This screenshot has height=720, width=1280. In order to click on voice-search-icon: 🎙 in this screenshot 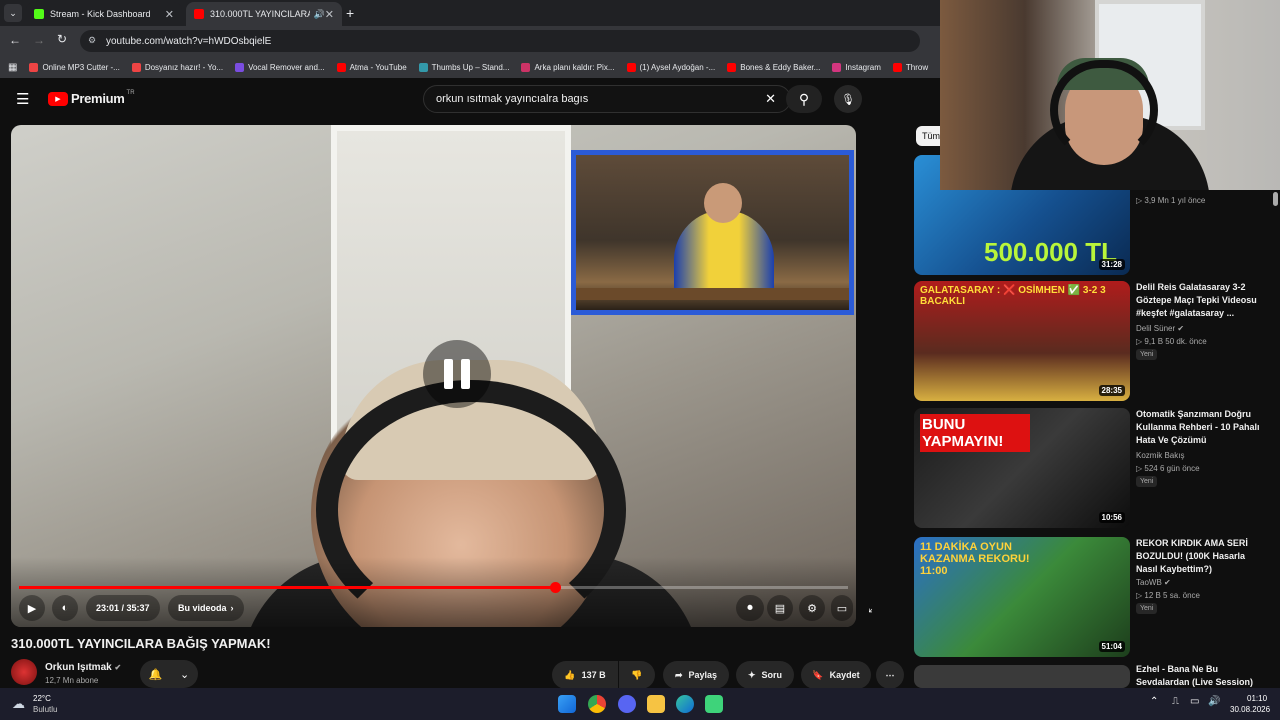, I will do `click(848, 99)`.